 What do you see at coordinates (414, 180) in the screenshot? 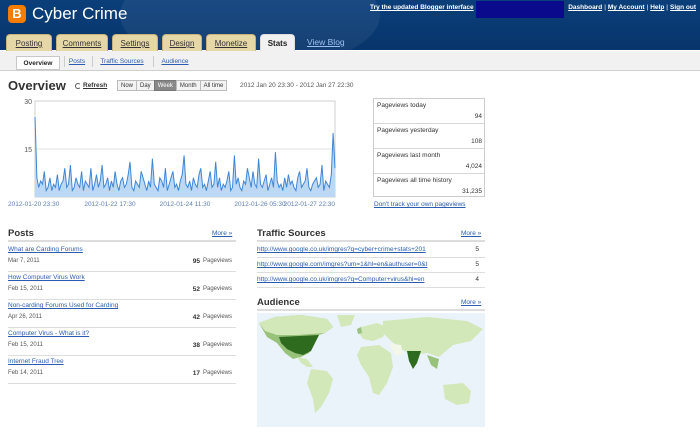
I see `stat-label: Pageviews all time history` at bounding box center [414, 180].